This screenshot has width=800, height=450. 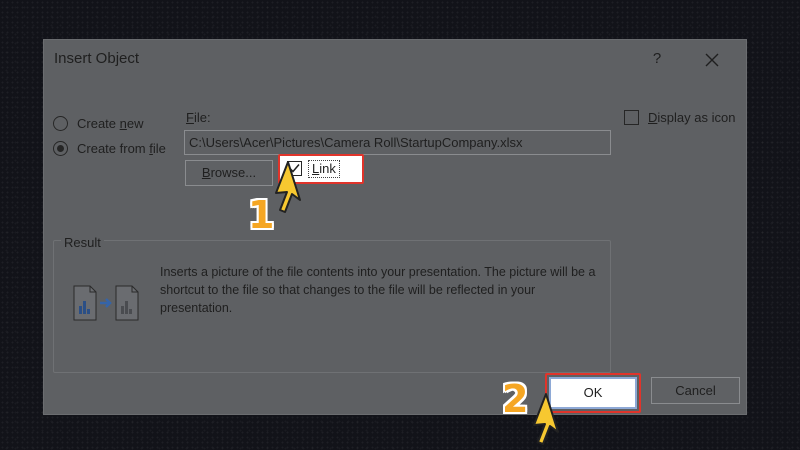 What do you see at coordinates (198, 117) in the screenshot?
I see `file-label: File:` at bounding box center [198, 117].